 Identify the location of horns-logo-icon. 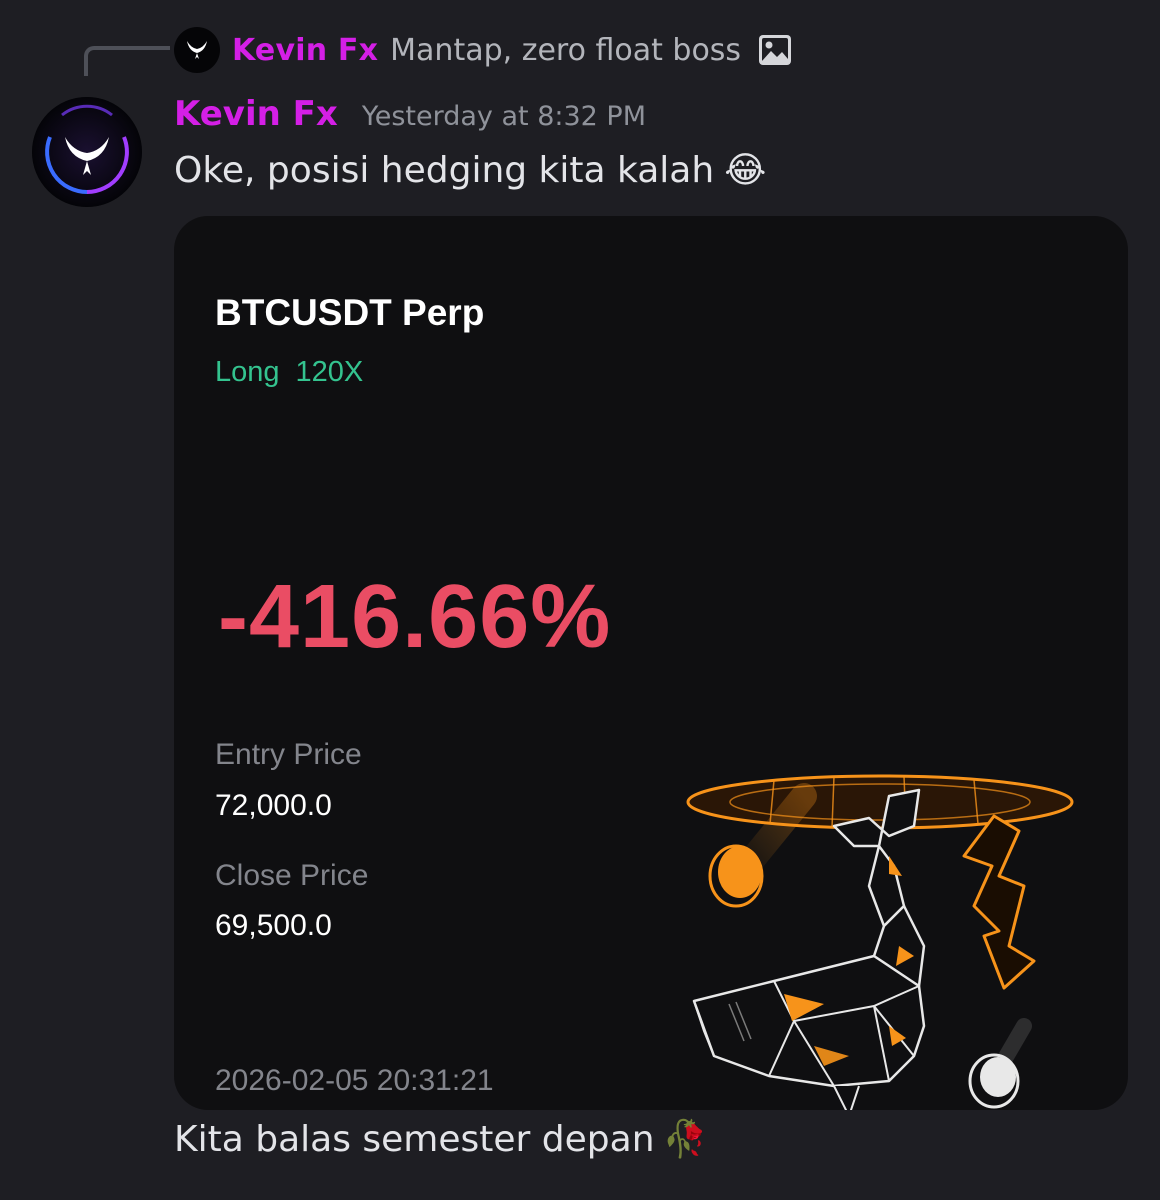
(197, 50).